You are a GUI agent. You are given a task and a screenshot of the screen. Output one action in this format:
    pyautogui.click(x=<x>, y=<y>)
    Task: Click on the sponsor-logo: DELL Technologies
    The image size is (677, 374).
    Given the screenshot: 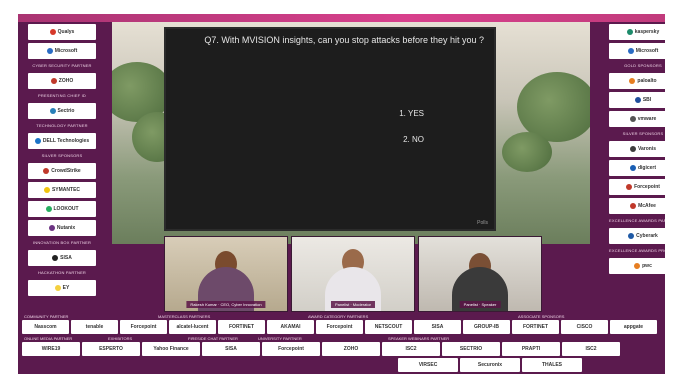 What is the action you would take?
    pyautogui.click(x=62, y=141)
    